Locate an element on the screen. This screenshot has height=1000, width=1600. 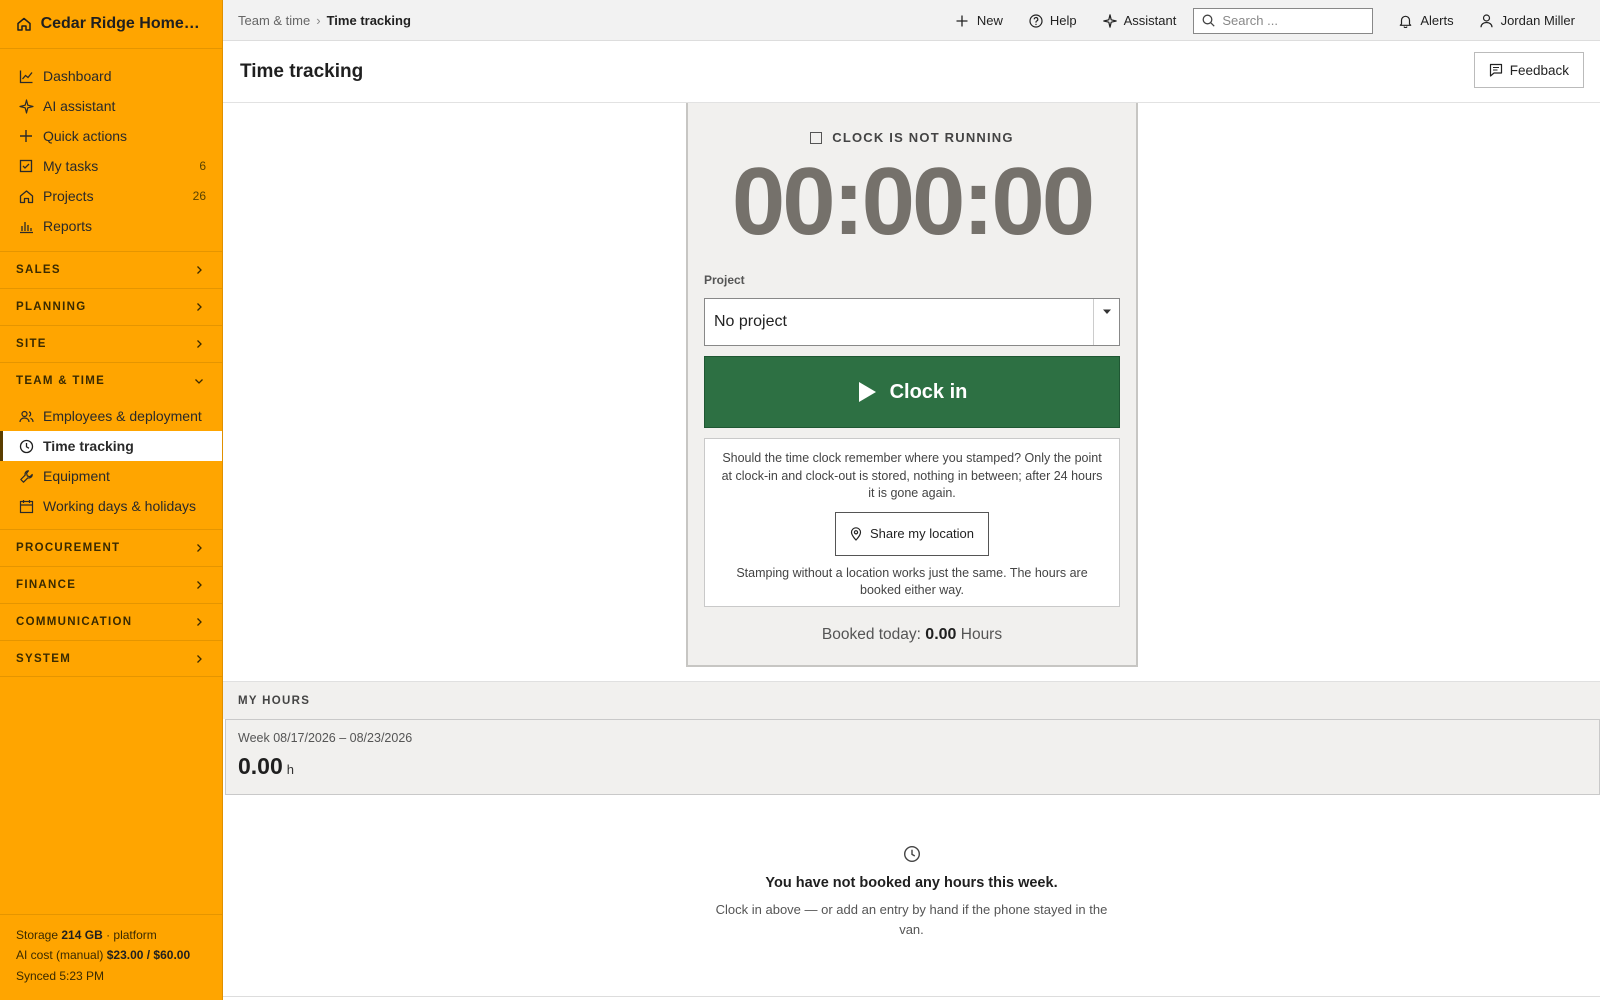
search-box is located at coordinates (1283, 20).